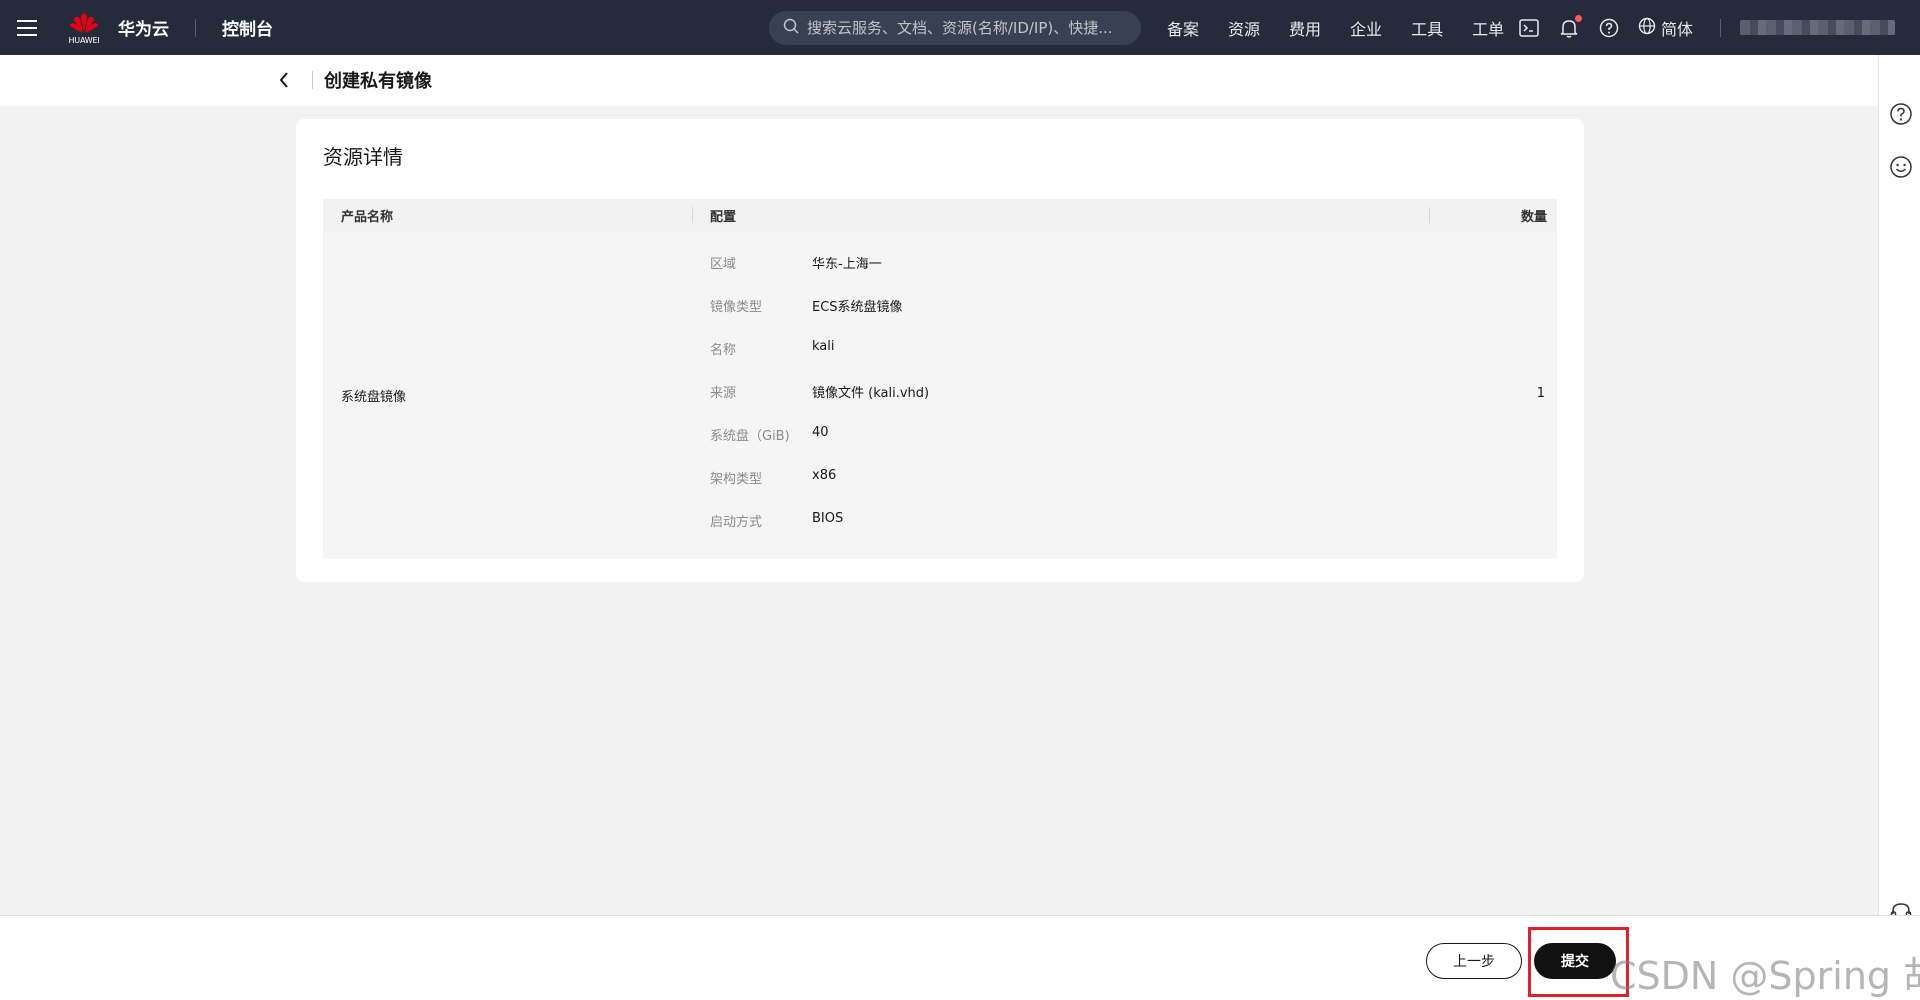 The width and height of the screenshot is (1920, 1000). I want to click on globe-icon, so click(1647, 28).